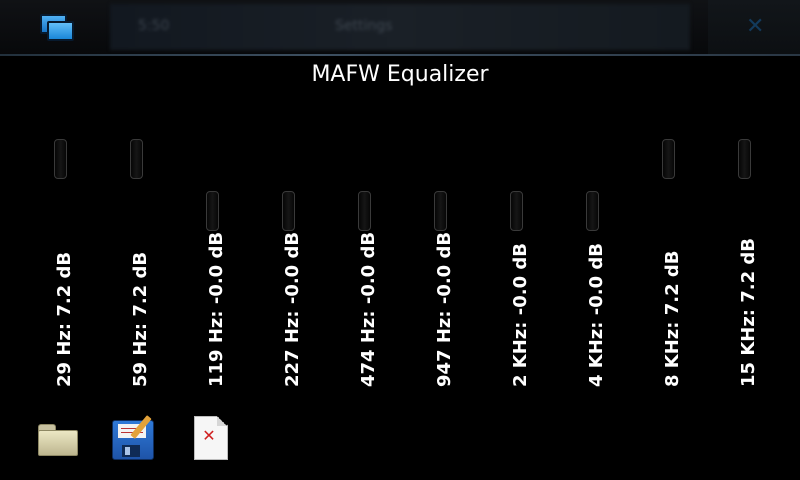 This screenshot has height=480, width=800. I want to click on eq-band-label: 227 Hz: -0.0 dB, so click(292, 309).